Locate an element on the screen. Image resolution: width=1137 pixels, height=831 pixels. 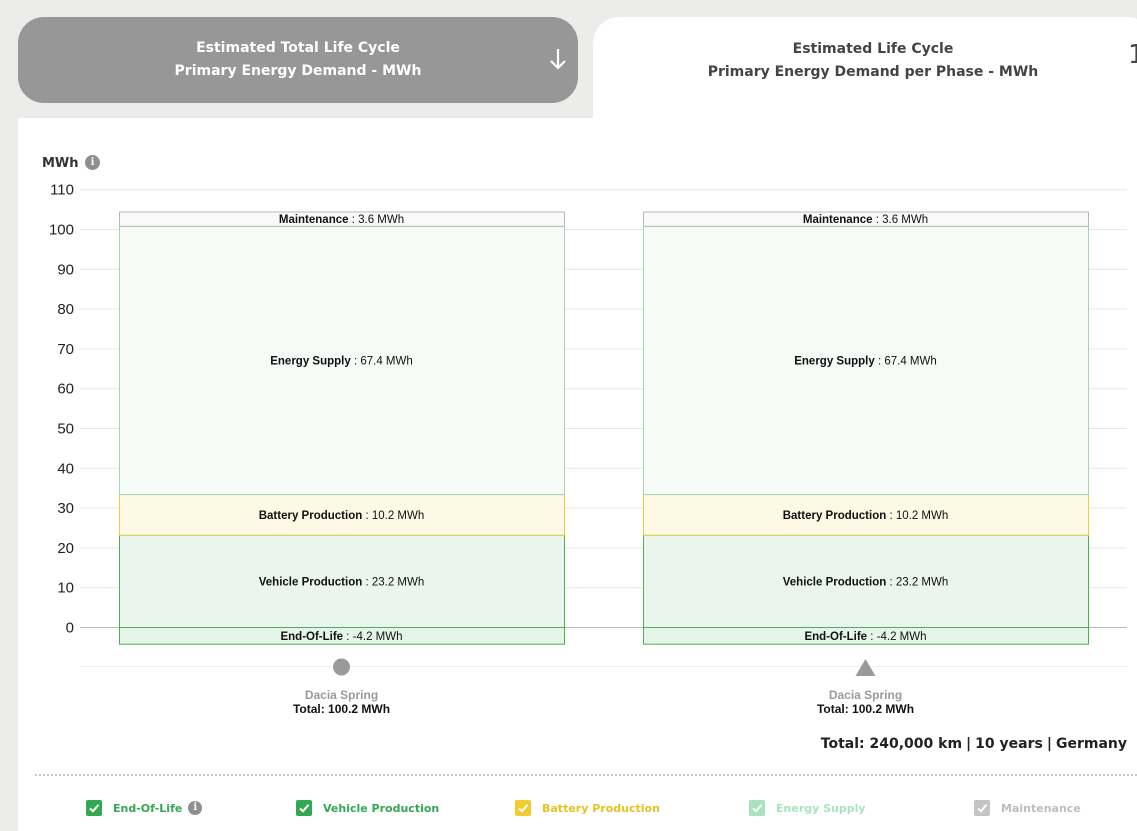
summary-years: 10 years is located at coordinates (1009, 744).